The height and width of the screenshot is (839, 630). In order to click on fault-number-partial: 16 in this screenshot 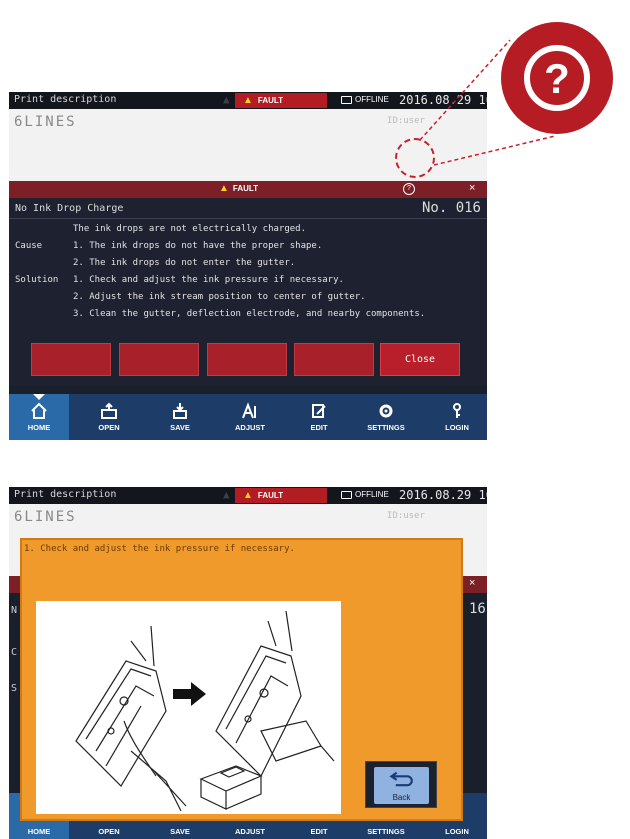, I will do `click(477, 609)`.